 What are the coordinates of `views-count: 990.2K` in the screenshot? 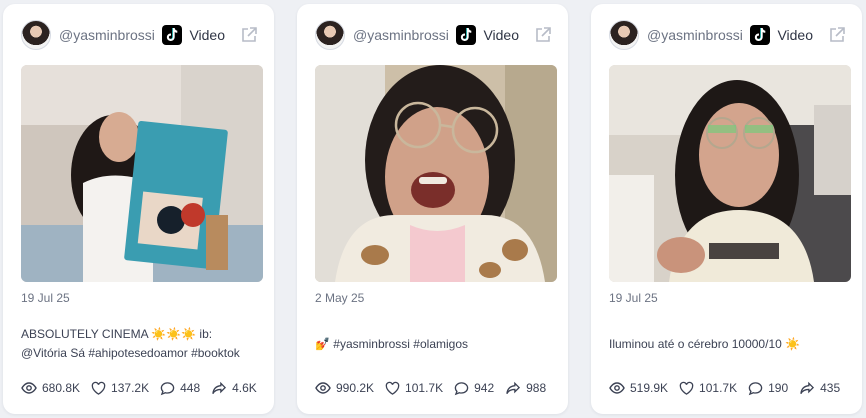 It's located at (355, 388).